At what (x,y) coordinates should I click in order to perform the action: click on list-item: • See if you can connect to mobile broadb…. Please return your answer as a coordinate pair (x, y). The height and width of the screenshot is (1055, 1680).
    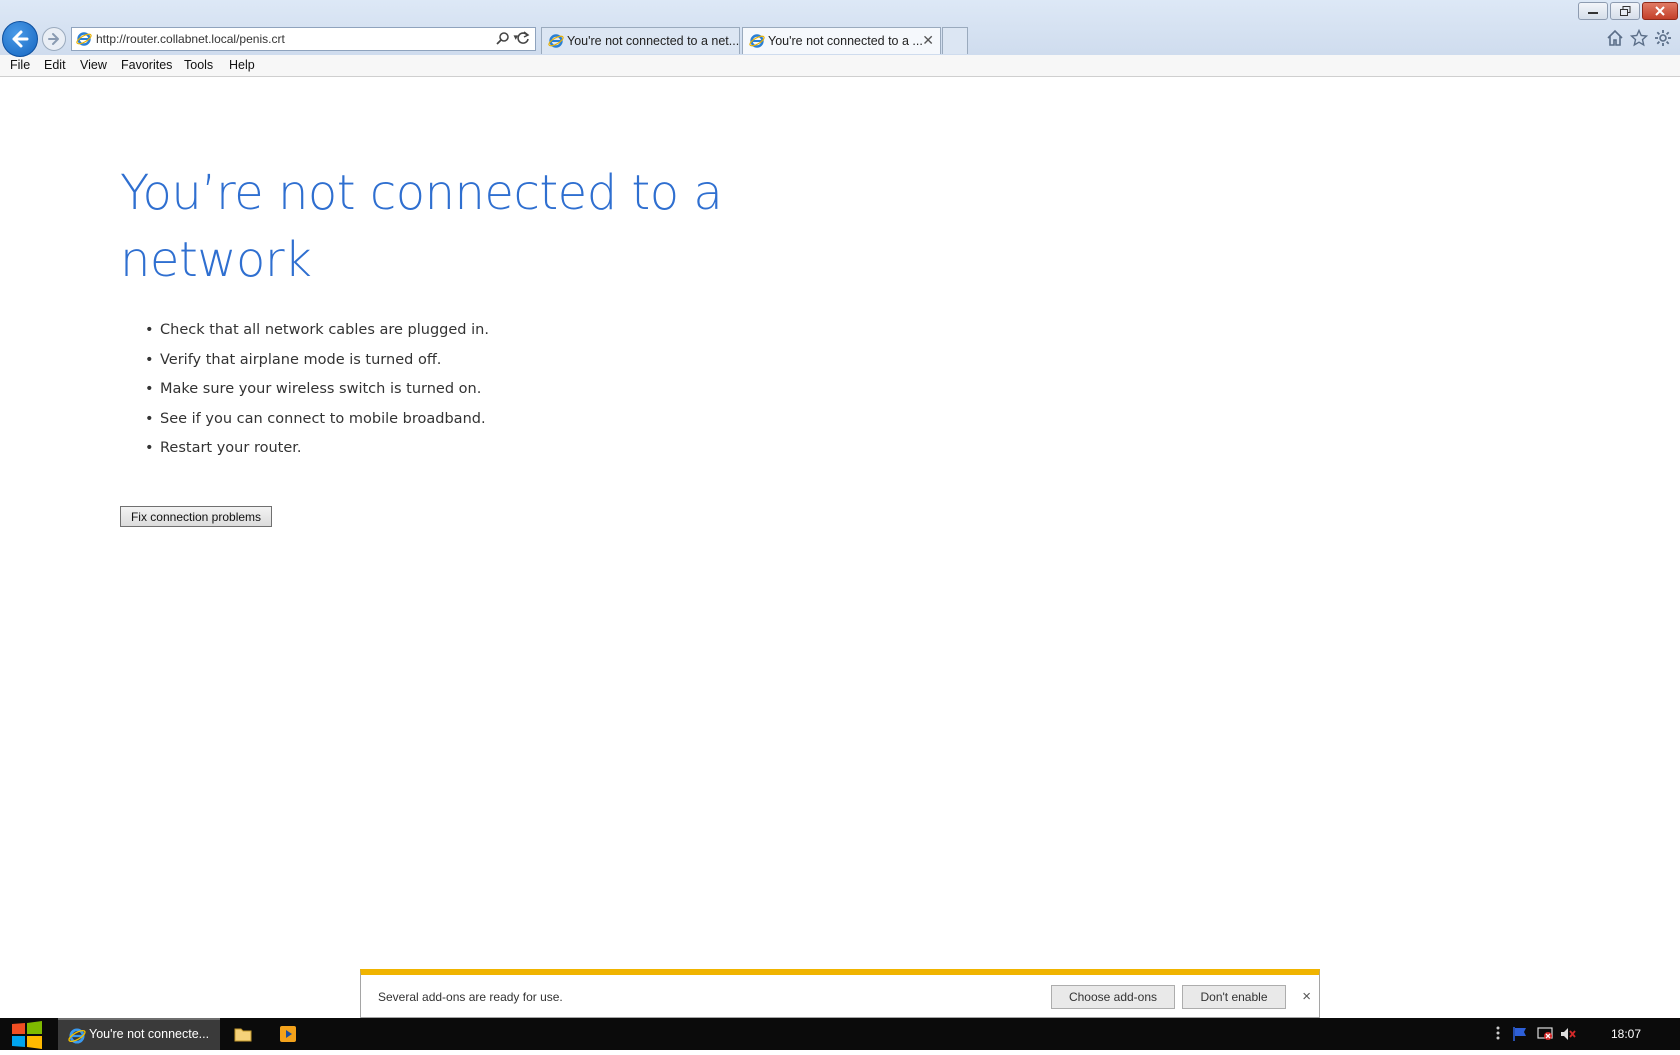
    Looking at the image, I should click on (317, 426).